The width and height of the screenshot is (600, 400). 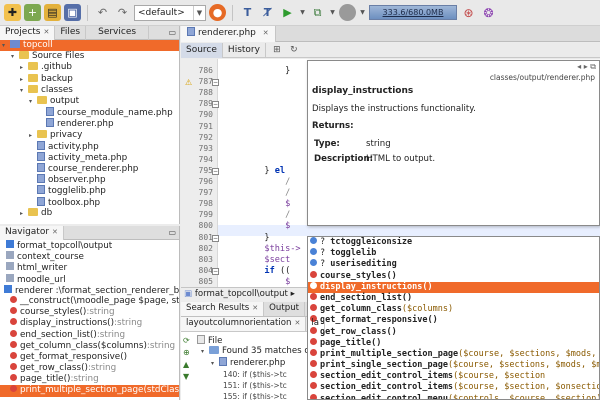 What do you see at coordinates (72, 12) in the screenshot?
I see `save-all-icon: ▣` at bounding box center [72, 12].